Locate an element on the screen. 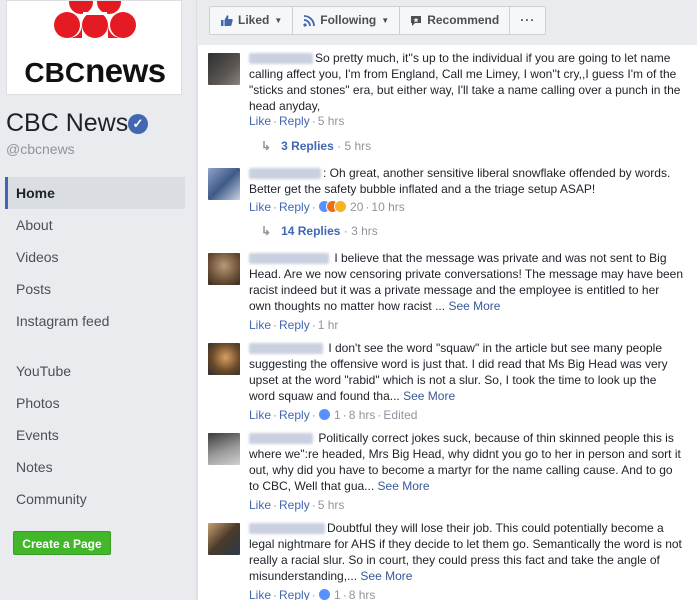 This screenshot has width=697, height=600. sidebar-item-youtube: YouTube is located at coordinates (95, 371).